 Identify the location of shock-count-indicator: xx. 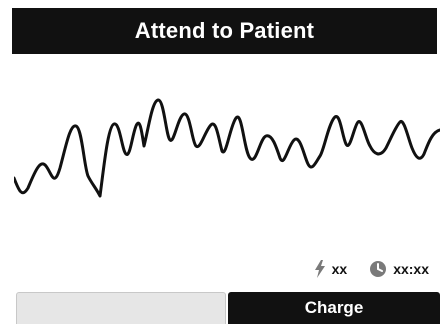
(331, 269).